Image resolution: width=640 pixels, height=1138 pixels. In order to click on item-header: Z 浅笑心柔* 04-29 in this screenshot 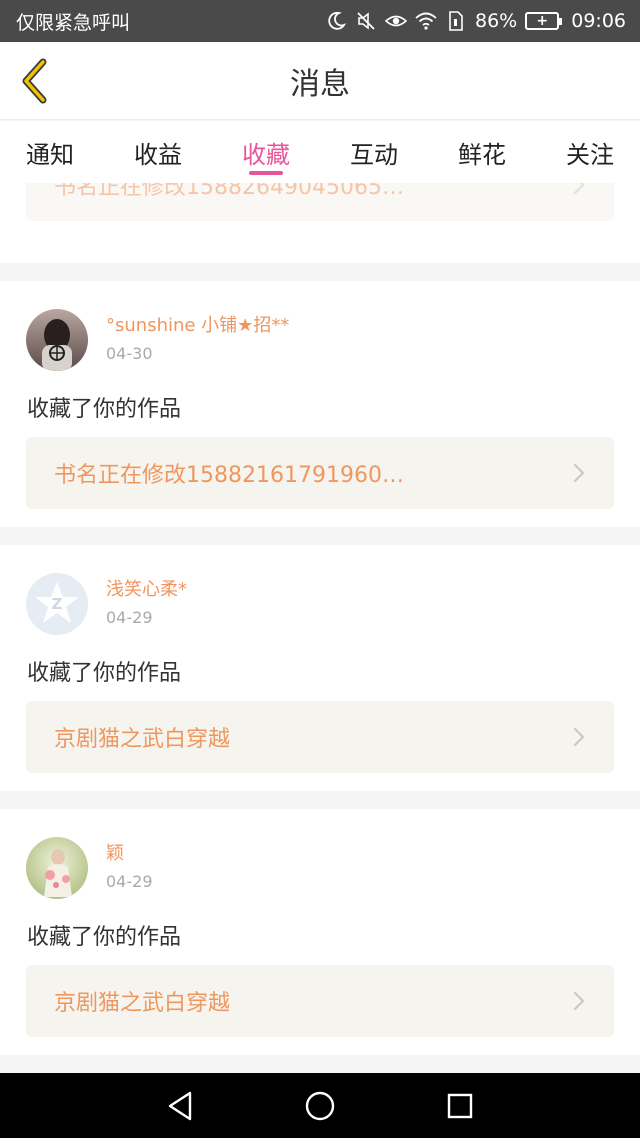, I will do `click(106, 604)`.